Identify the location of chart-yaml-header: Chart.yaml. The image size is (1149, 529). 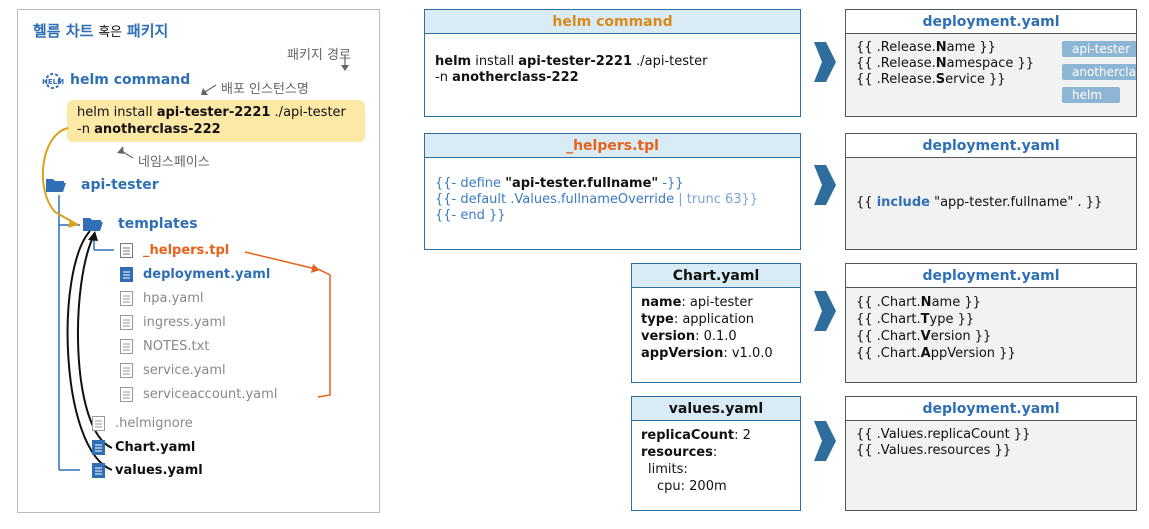
(716, 276).